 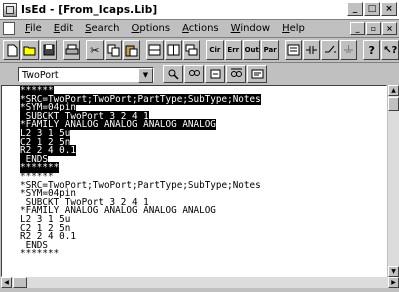 I want to click on subcircuit-select: TwoPort ▼, so click(x=86, y=74).